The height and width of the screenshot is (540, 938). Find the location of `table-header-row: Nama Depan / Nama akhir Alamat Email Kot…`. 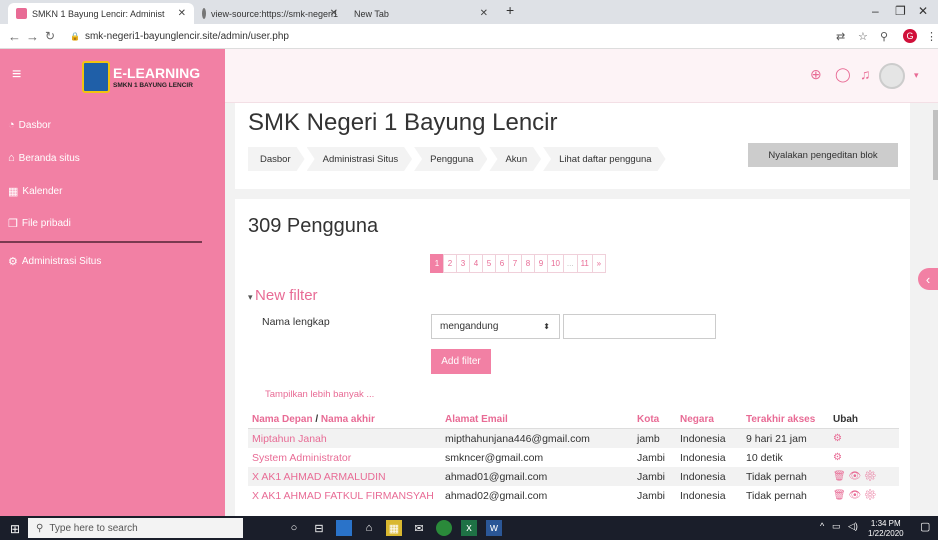

table-header-row: Nama Depan / Nama akhir Alamat Email Kot… is located at coordinates (573, 419).